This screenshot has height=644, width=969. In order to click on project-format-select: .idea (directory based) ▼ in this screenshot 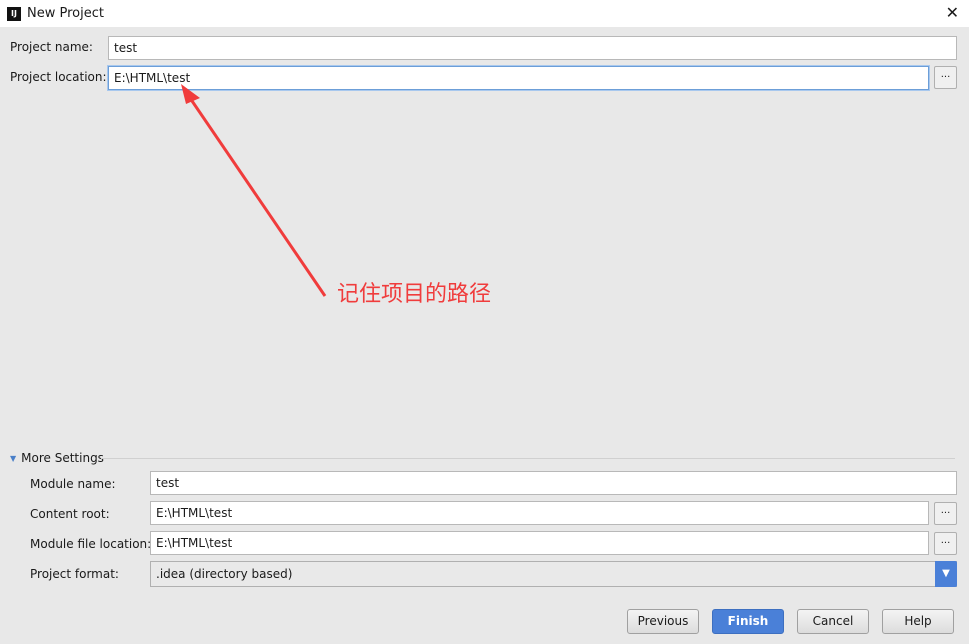, I will do `click(553, 574)`.